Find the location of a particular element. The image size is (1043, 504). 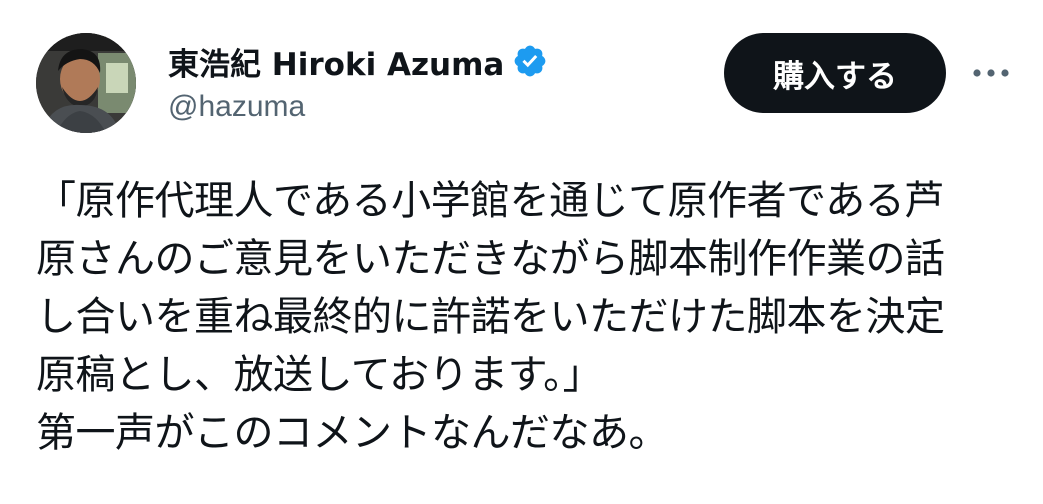

tweet-text-line: 「原作代理人である小学館を通じて原作者である芦 is located at coordinates (490, 201).